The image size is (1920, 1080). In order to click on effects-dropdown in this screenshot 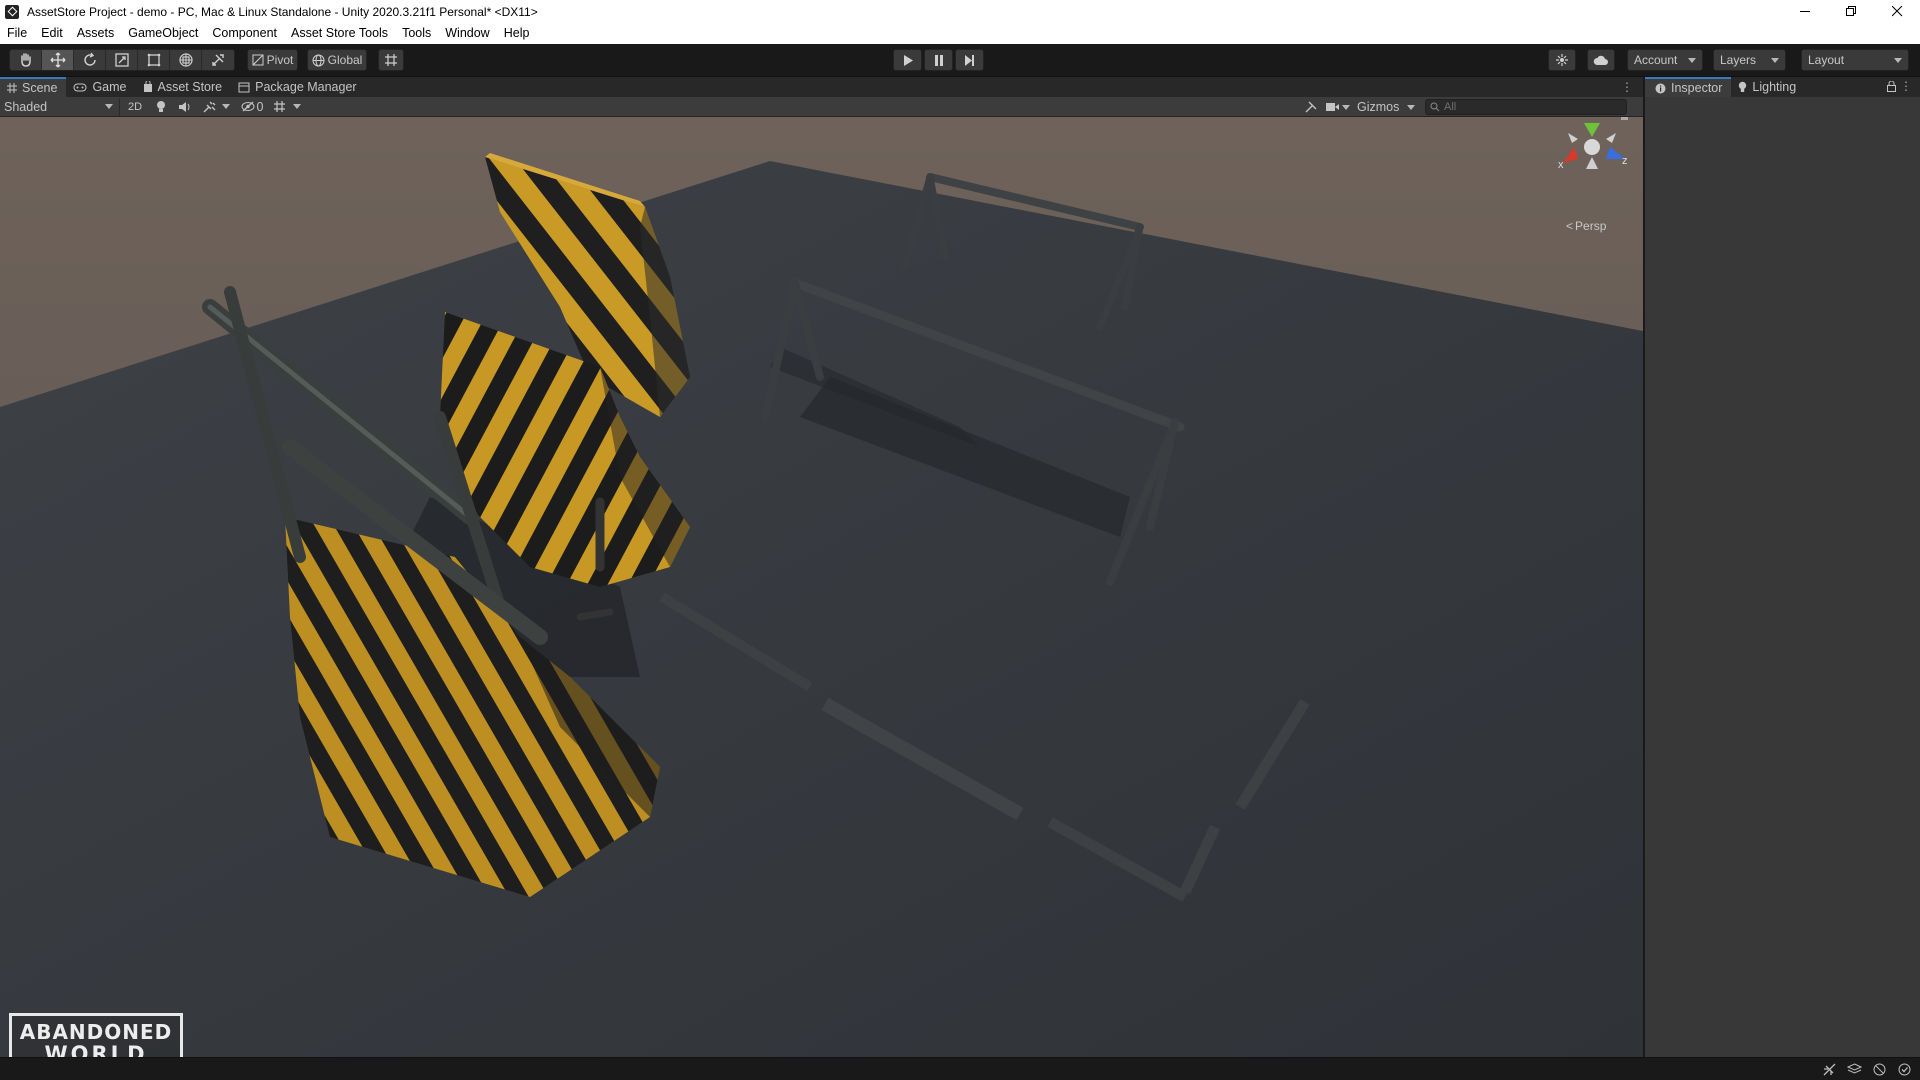, I will do `click(226, 107)`.